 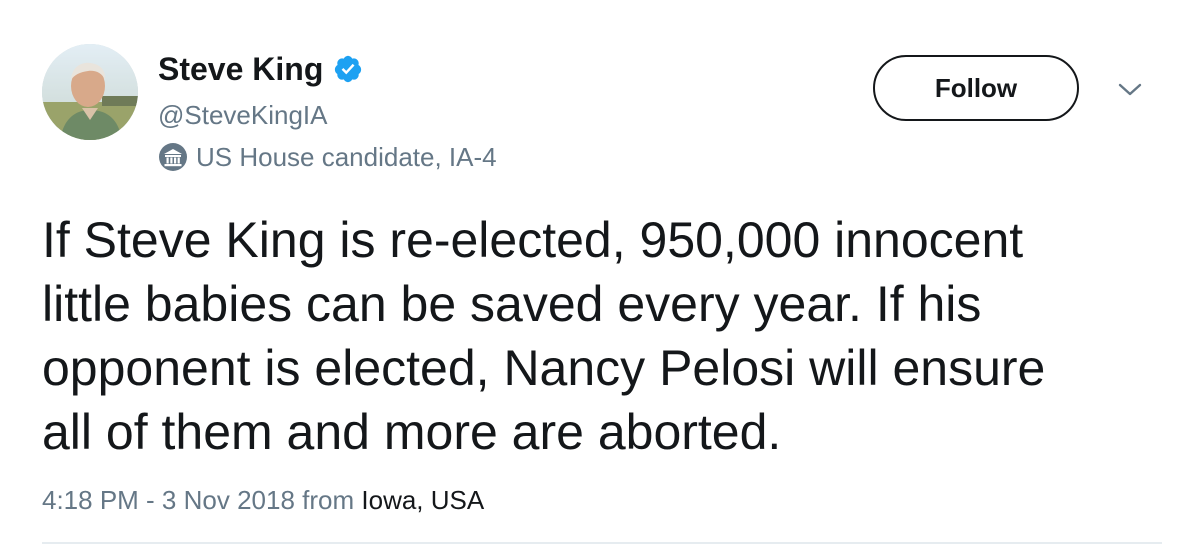 I want to click on display-name: Steve King, so click(x=240, y=69).